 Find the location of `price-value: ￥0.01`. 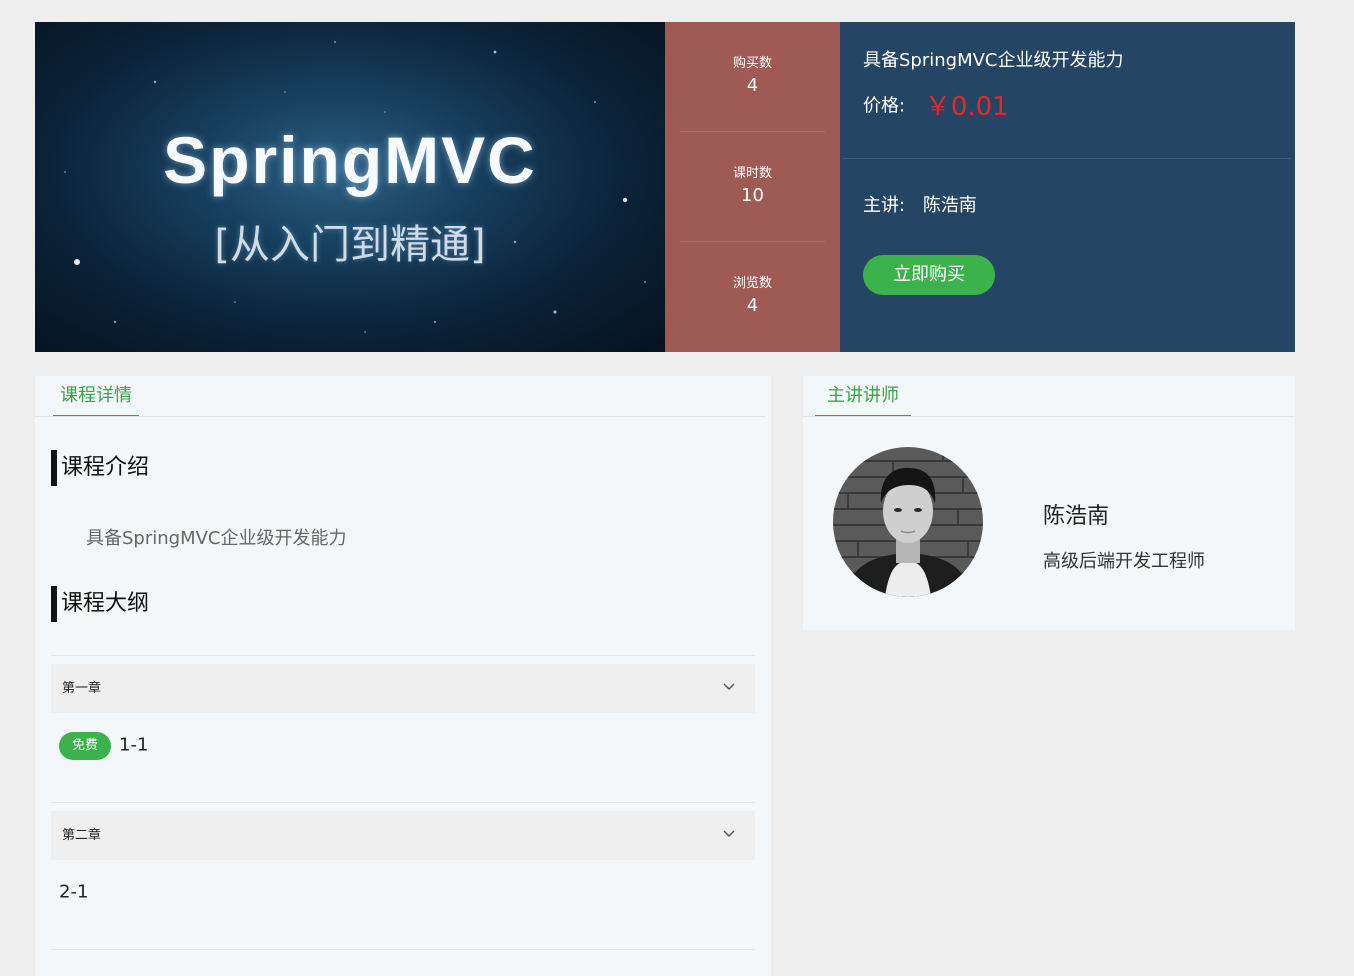

price-value: ￥0.01 is located at coordinates (966, 107).